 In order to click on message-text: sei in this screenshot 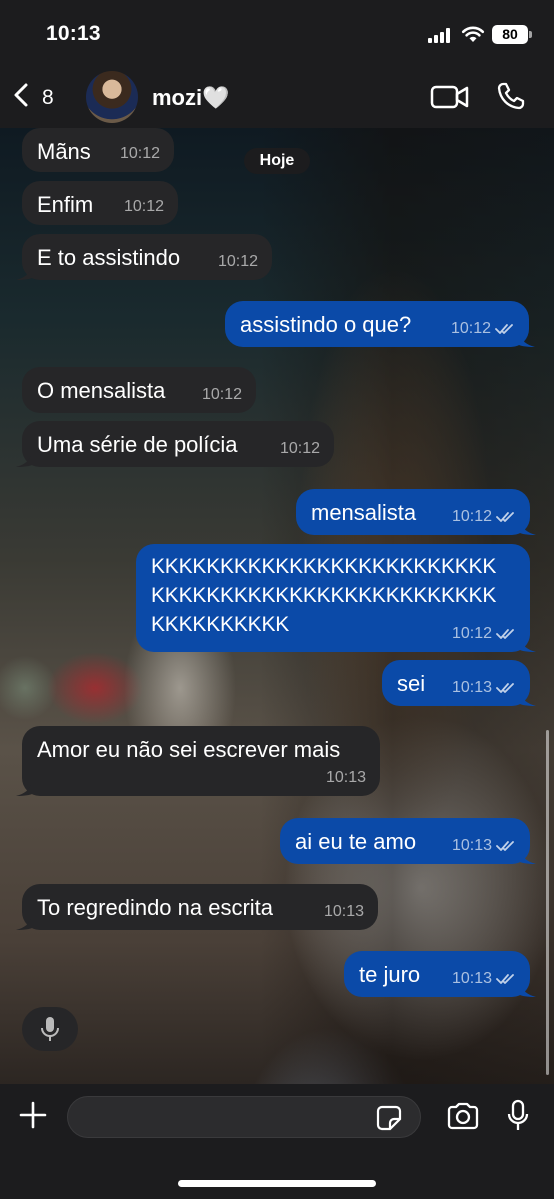, I will do `click(411, 683)`.